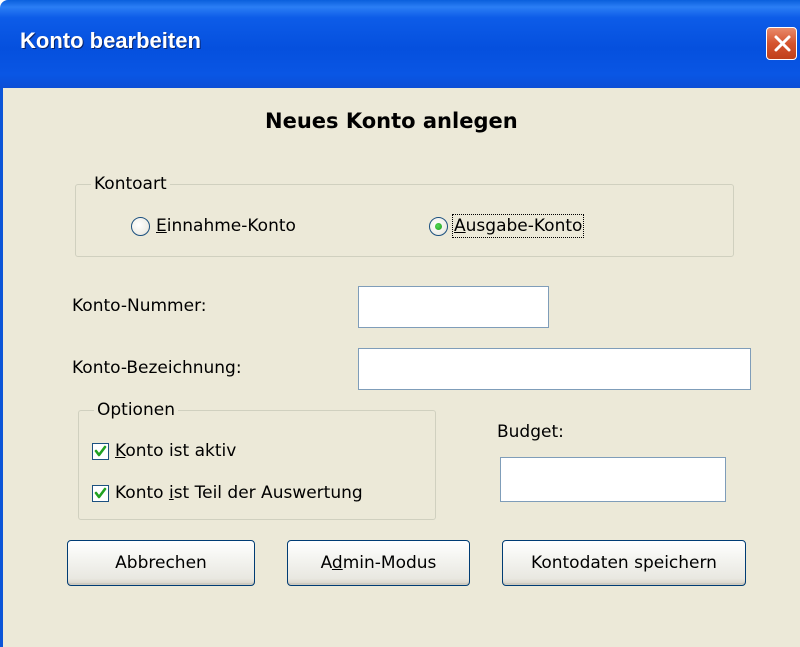 This screenshot has height=647, width=800. I want to click on checkbox-konto-aktiv: Konto ist aktiv, so click(164, 451).